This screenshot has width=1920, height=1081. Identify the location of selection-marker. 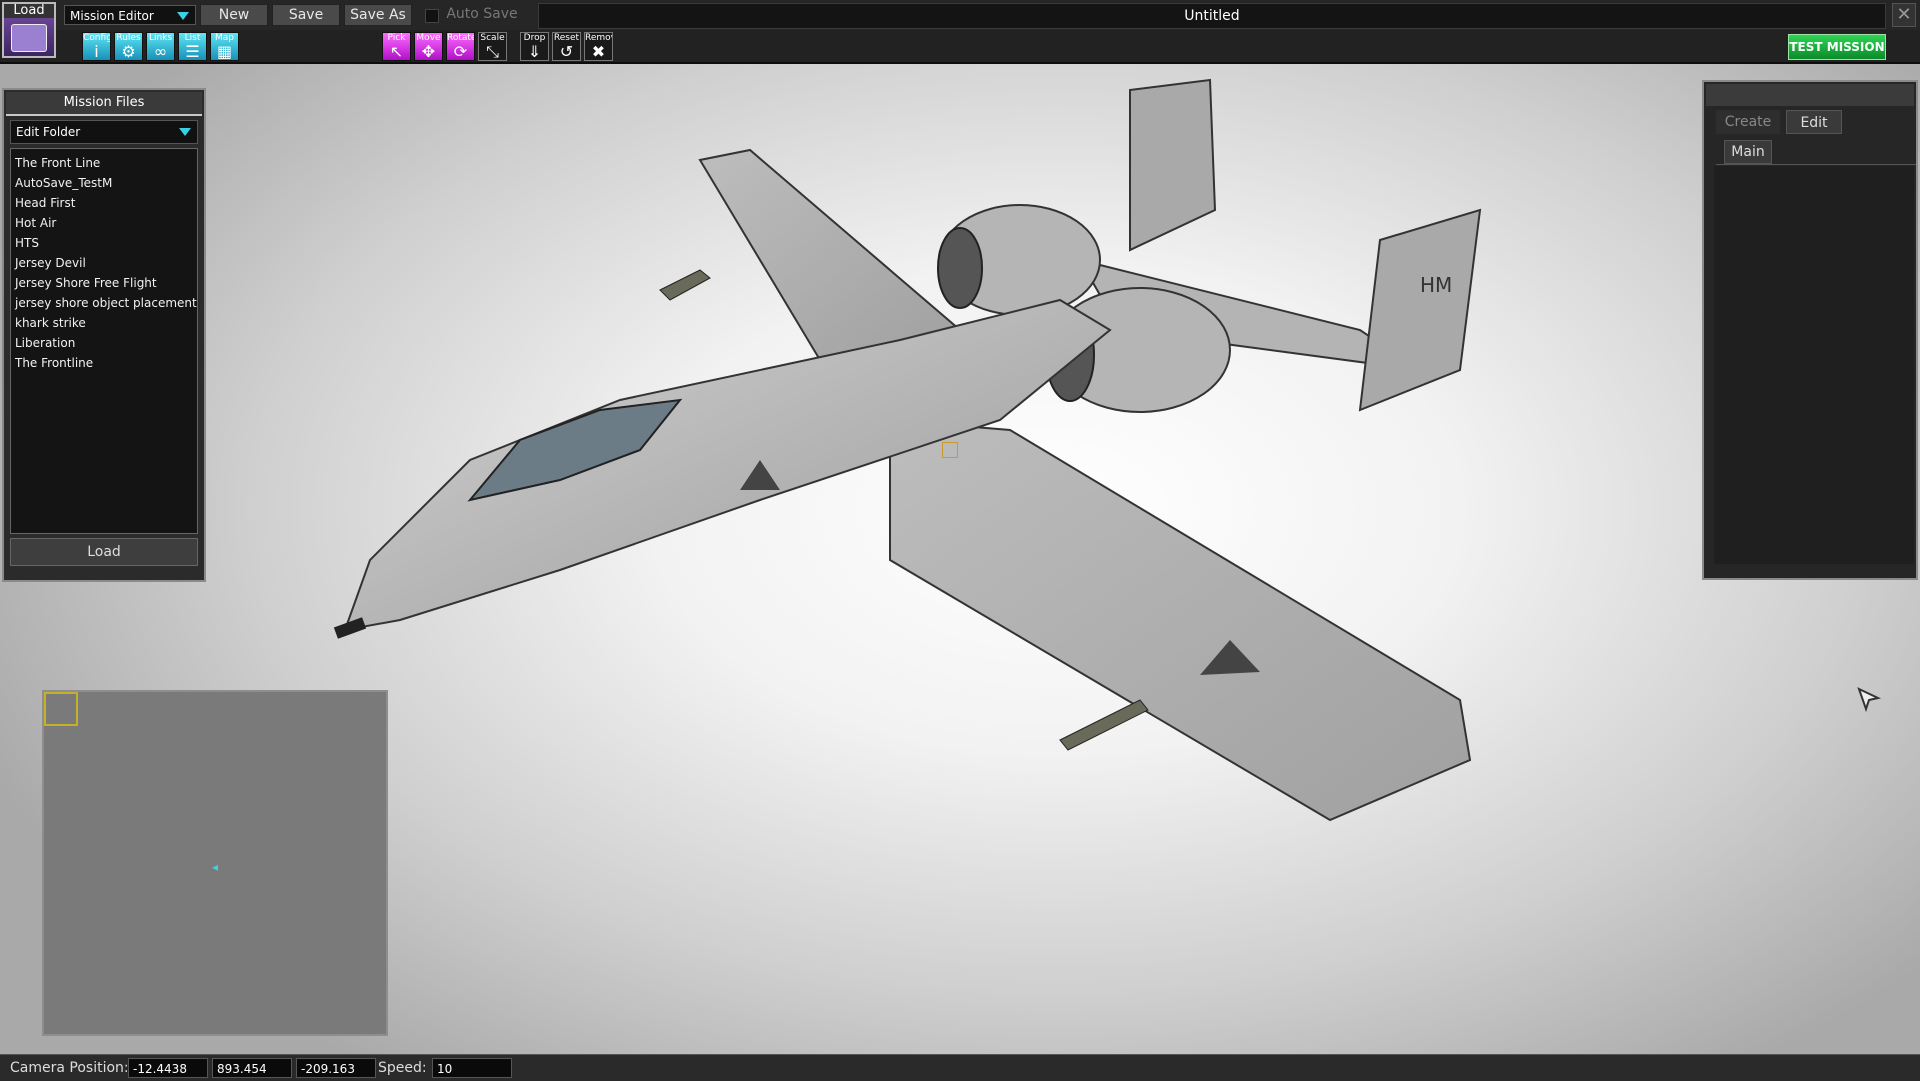
(950, 450).